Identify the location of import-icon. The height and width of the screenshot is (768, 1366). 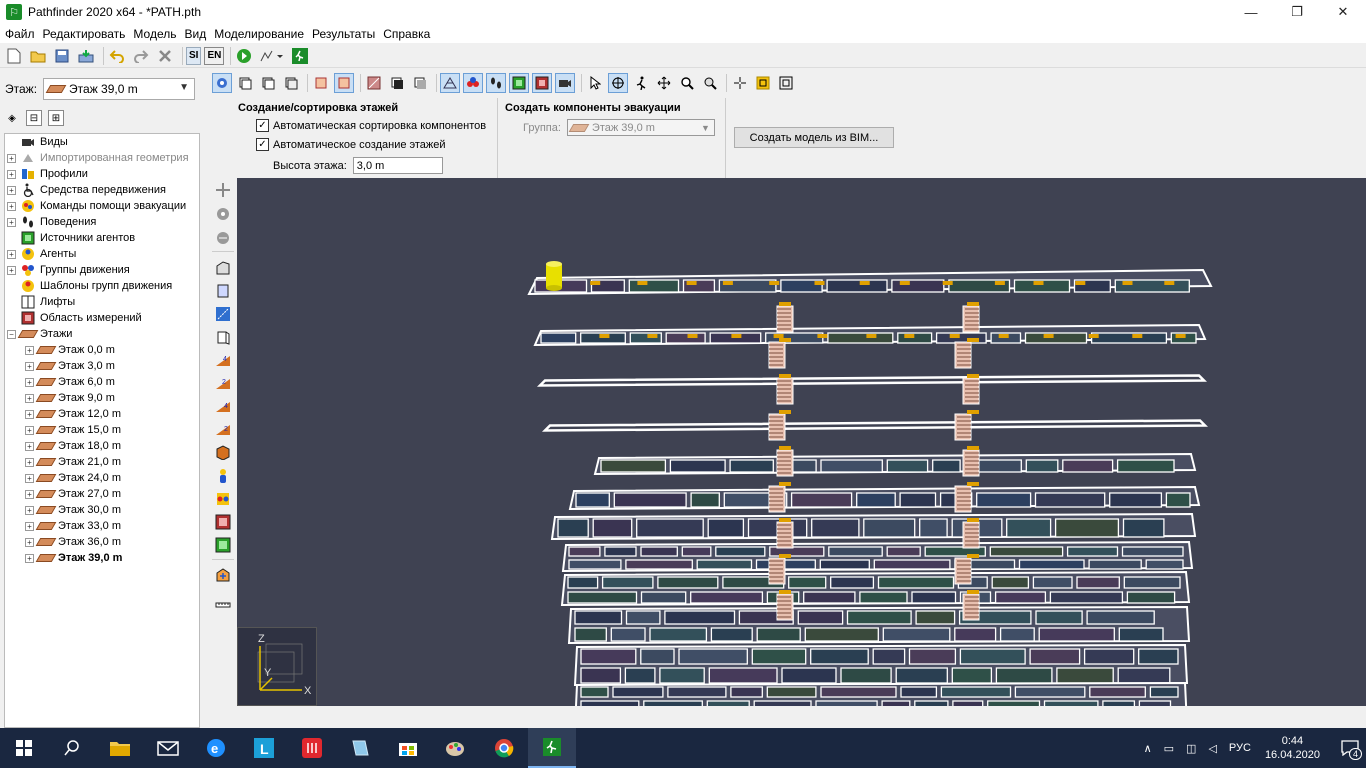
(86, 56).